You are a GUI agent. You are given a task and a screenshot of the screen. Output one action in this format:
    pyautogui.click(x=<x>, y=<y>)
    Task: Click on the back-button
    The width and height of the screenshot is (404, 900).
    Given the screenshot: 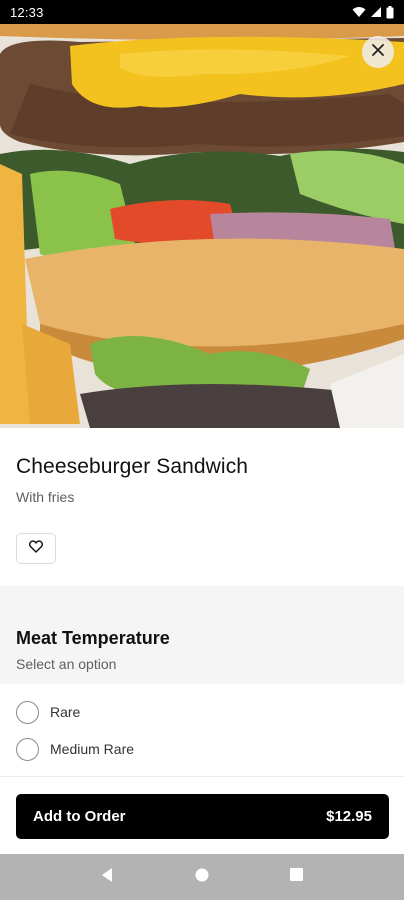 What is the action you would take?
    pyautogui.click(x=107, y=877)
    